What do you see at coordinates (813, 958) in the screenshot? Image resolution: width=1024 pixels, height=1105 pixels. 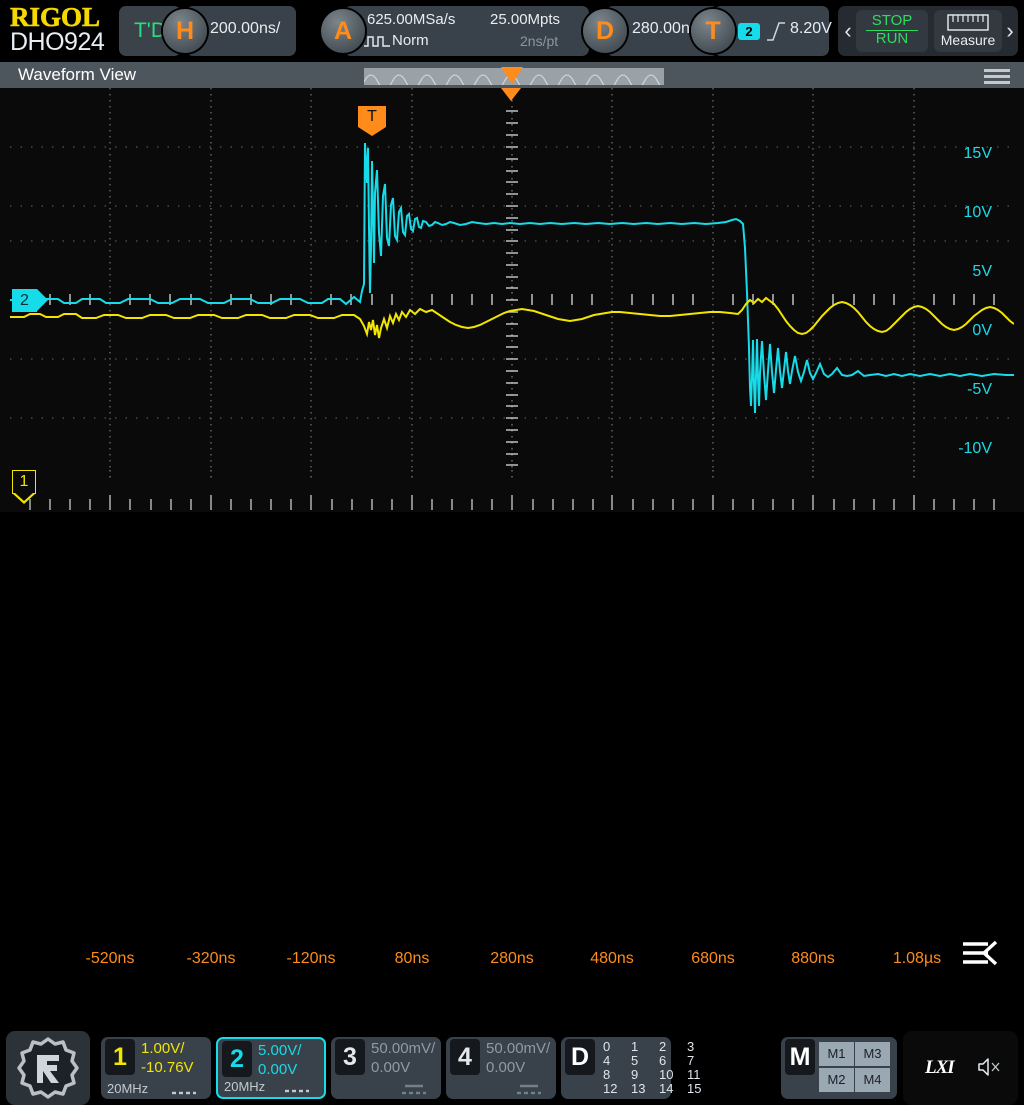 I see `time-label-8: 880ns` at bounding box center [813, 958].